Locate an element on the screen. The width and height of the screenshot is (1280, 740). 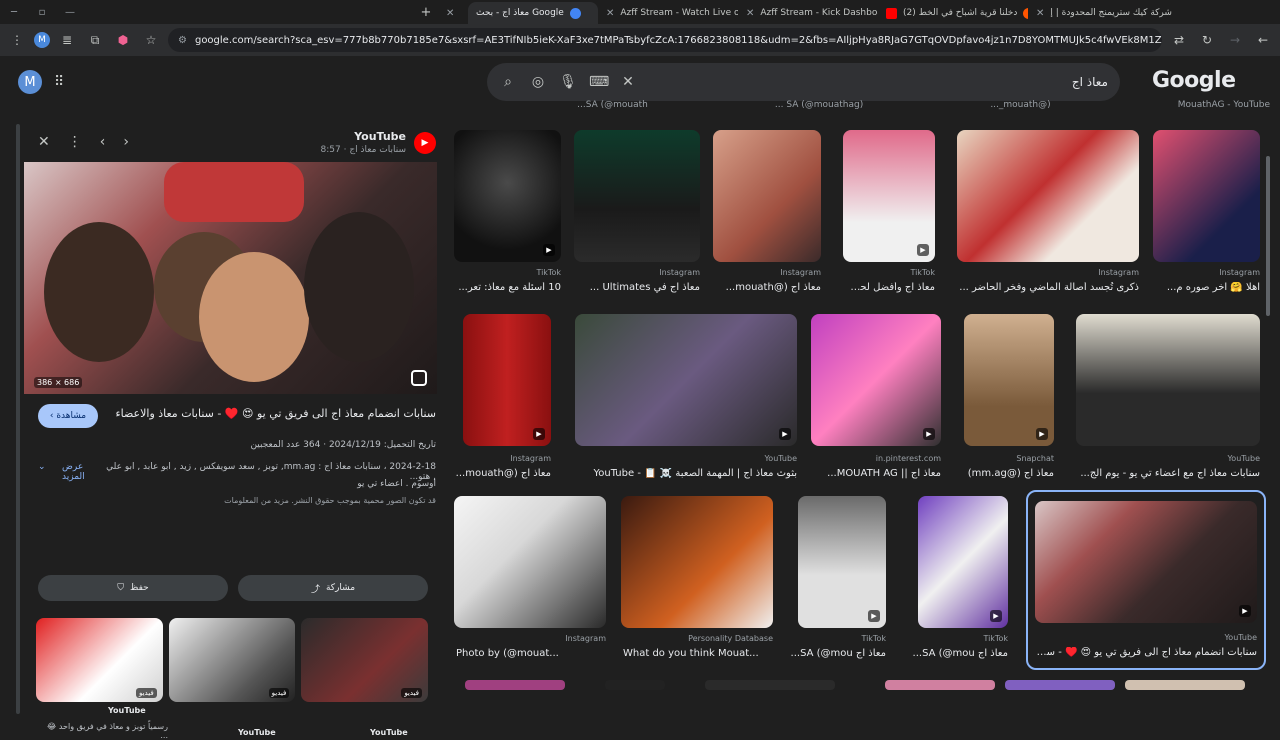
save-button: ⛉حفظ is located at coordinates (133, 588).